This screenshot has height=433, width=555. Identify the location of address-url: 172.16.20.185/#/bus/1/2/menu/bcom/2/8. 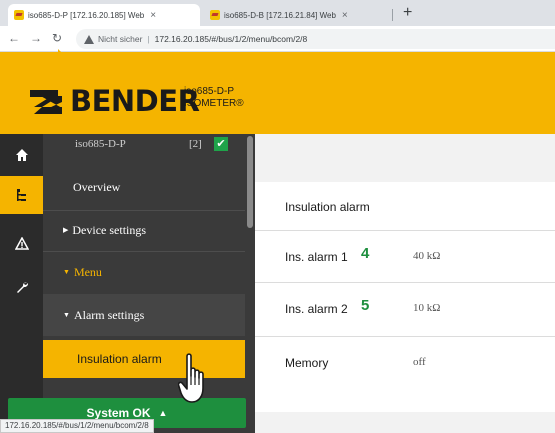
(231, 39).